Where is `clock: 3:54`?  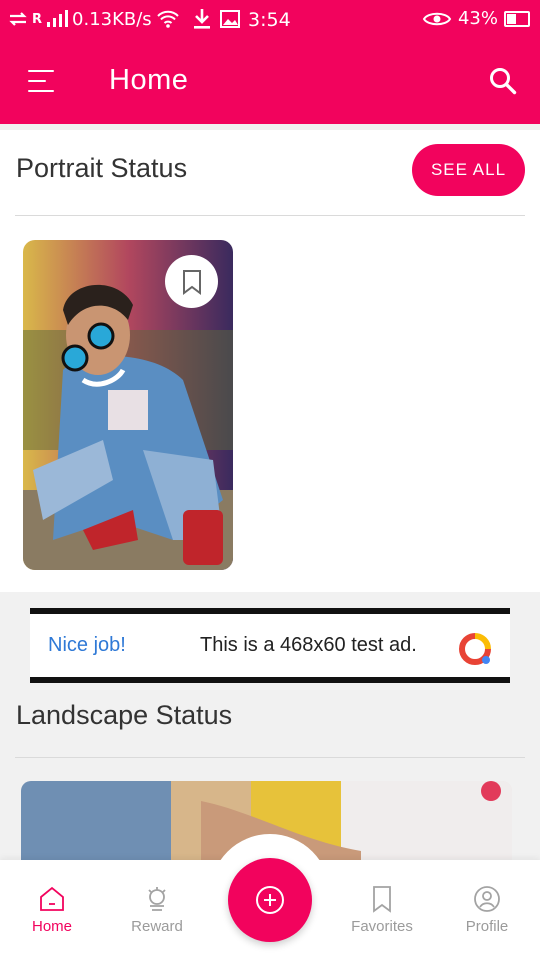 clock: 3:54 is located at coordinates (269, 20).